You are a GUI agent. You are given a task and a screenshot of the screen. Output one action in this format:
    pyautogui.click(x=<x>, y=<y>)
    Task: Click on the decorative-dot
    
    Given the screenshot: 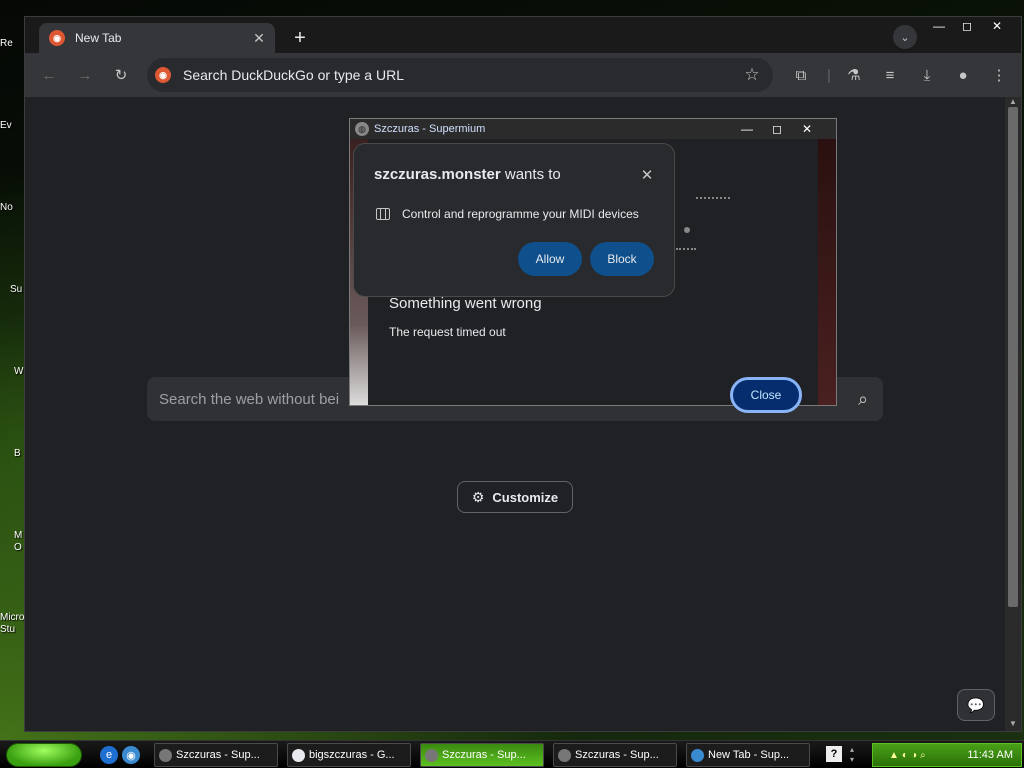 What is the action you would take?
    pyautogui.click(x=687, y=230)
    